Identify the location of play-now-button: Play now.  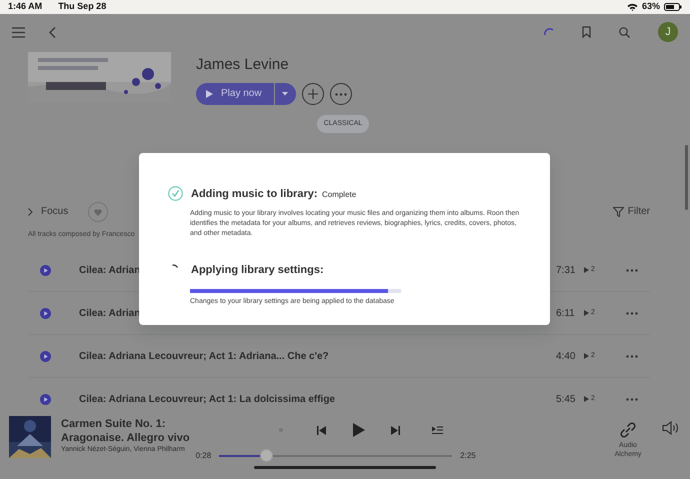
(235, 93).